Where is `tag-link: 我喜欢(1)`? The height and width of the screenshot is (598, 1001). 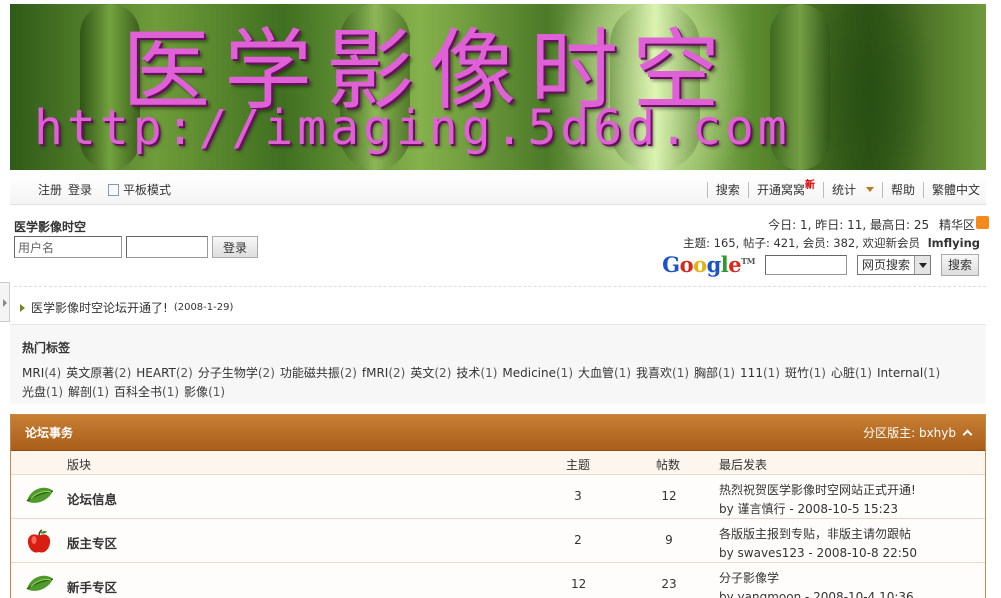
tag-link: 我喜欢(1) is located at coordinates (662, 373).